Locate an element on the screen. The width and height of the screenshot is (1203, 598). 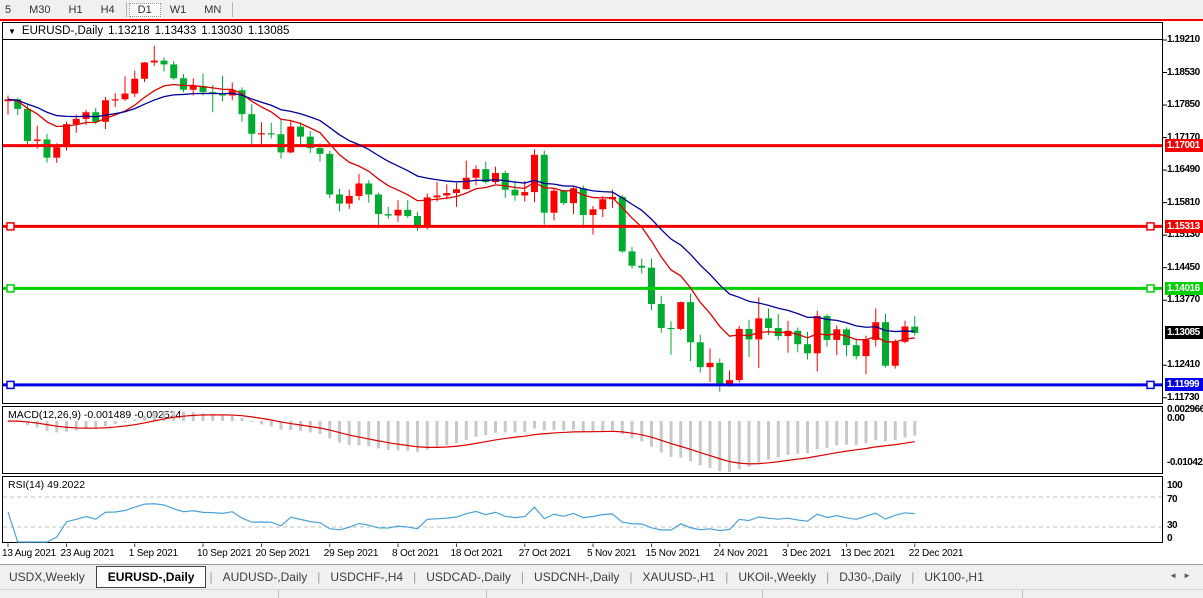
tab-dj30-daily: DJ30-,Daily is located at coordinates (870, 577).